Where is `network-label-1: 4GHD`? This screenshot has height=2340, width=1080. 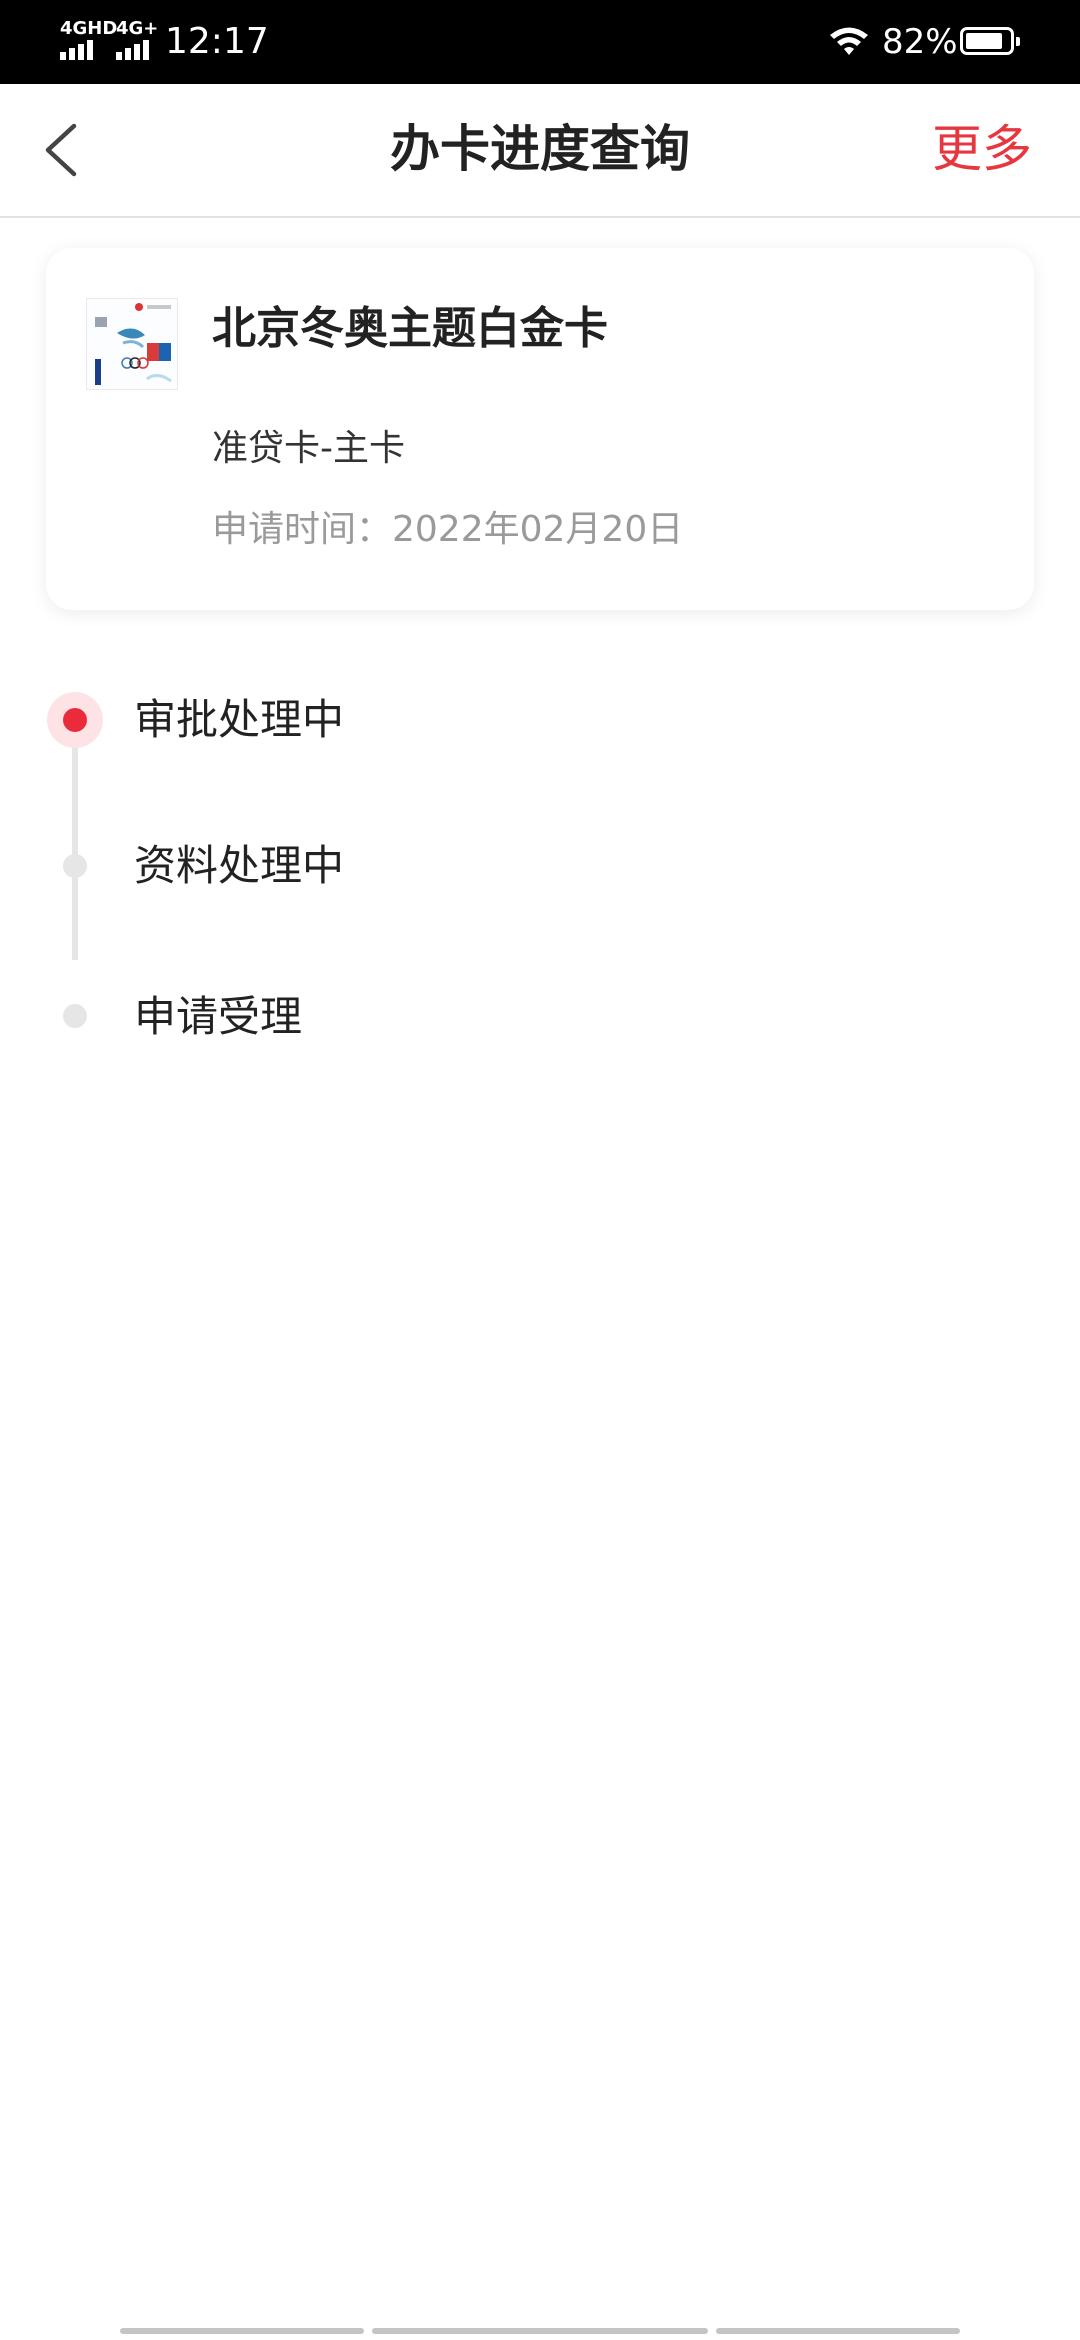 network-label-1: 4GHD is located at coordinates (89, 28).